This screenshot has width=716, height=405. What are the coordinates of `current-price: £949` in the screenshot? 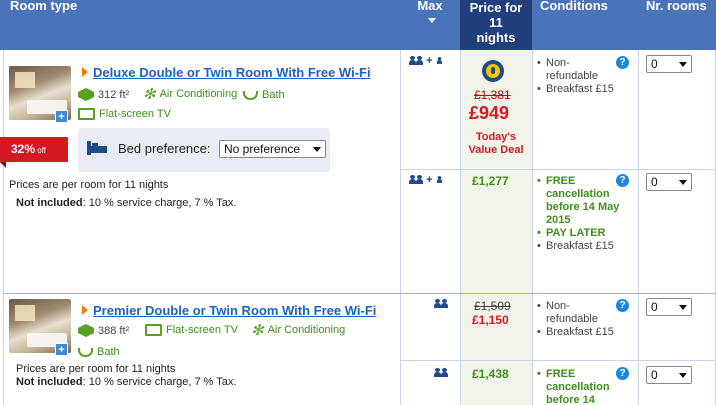 It's located at (489, 113).